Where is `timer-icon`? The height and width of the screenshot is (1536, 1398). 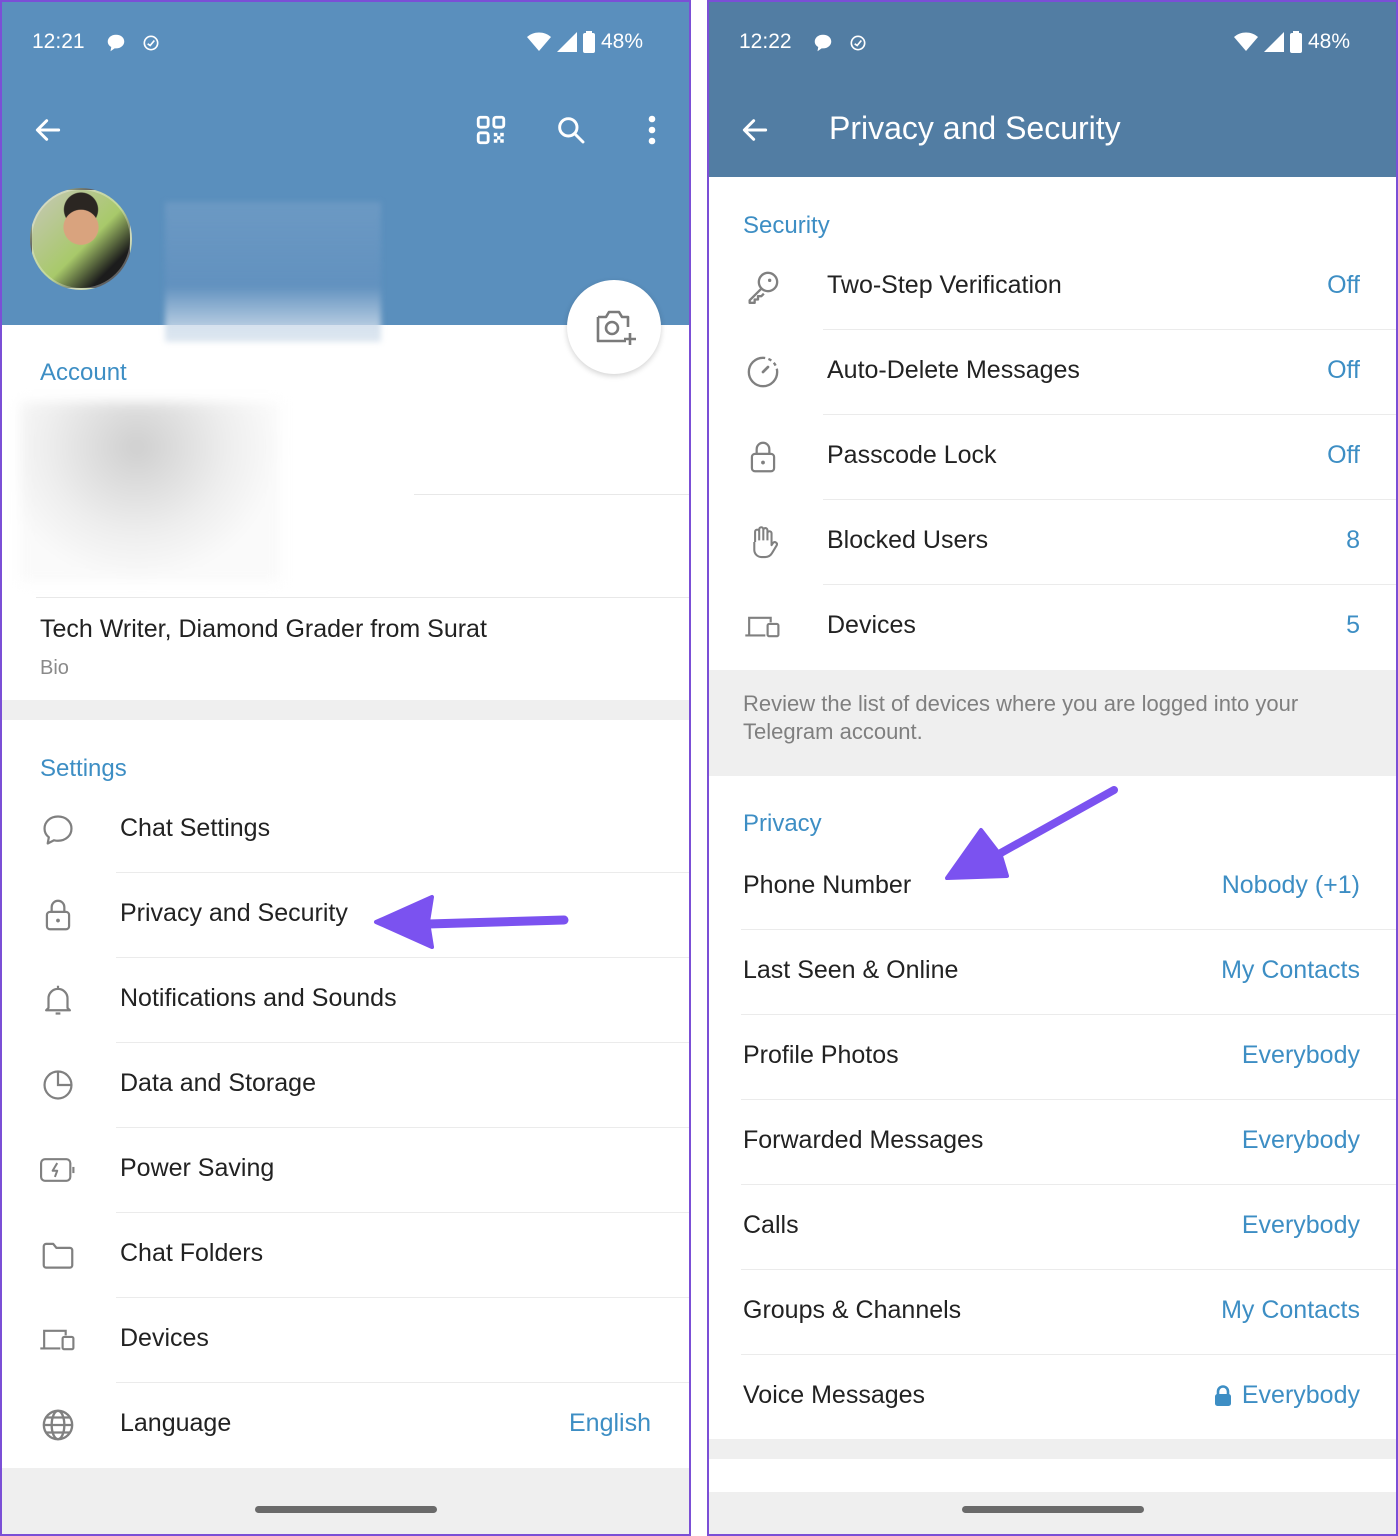
timer-icon is located at coordinates (763, 372).